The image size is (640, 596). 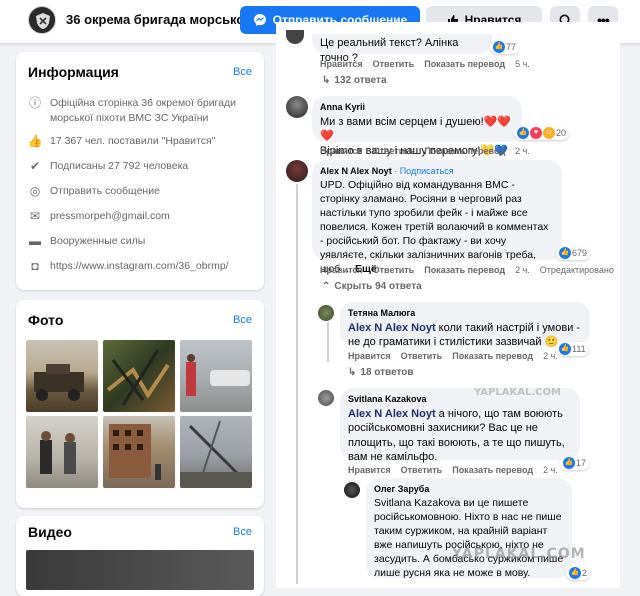 What do you see at coordinates (581, 463) in the screenshot?
I see `reaction-number: 17` at bounding box center [581, 463].